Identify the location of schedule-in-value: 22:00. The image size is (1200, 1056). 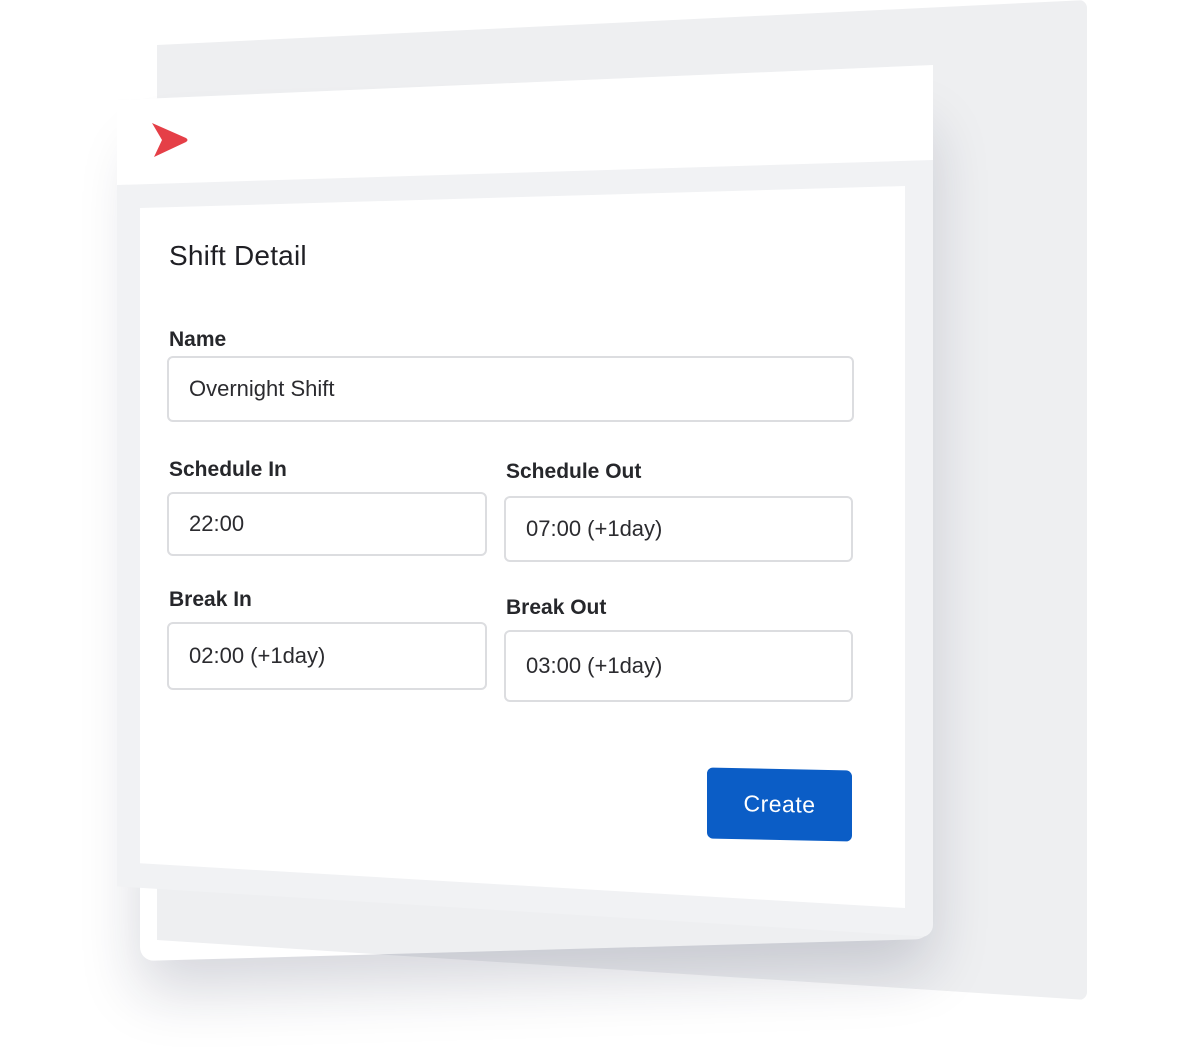
(217, 523).